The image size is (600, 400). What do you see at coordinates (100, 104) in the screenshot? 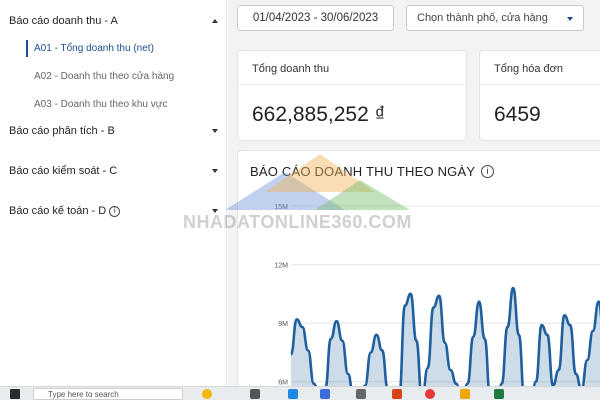
I see `sidebar-item-a03: A03 - Doanh thu theo khu vực` at bounding box center [100, 104].